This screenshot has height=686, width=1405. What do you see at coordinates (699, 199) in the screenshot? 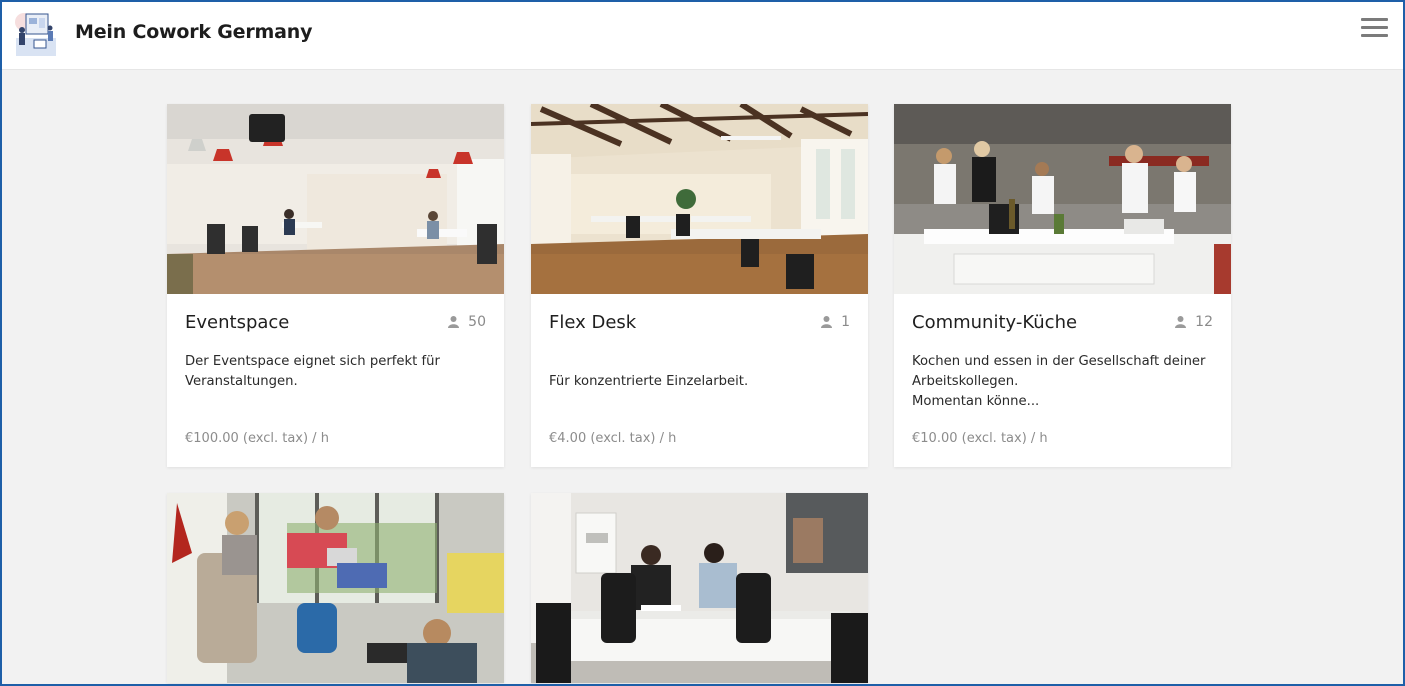
I see `open-office-photo` at bounding box center [699, 199].